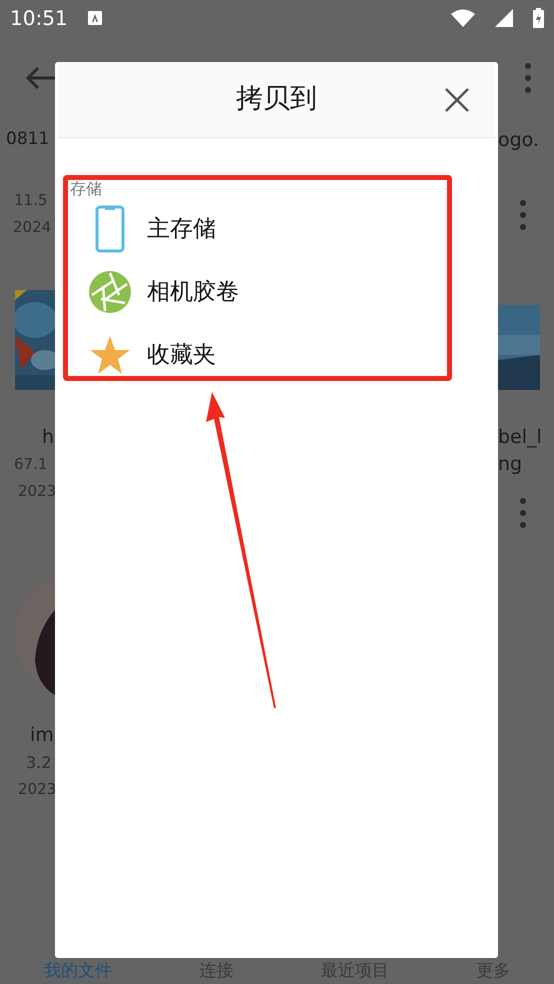  What do you see at coordinates (510, 465) in the screenshot?
I see `file-name: ng` at bounding box center [510, 465].